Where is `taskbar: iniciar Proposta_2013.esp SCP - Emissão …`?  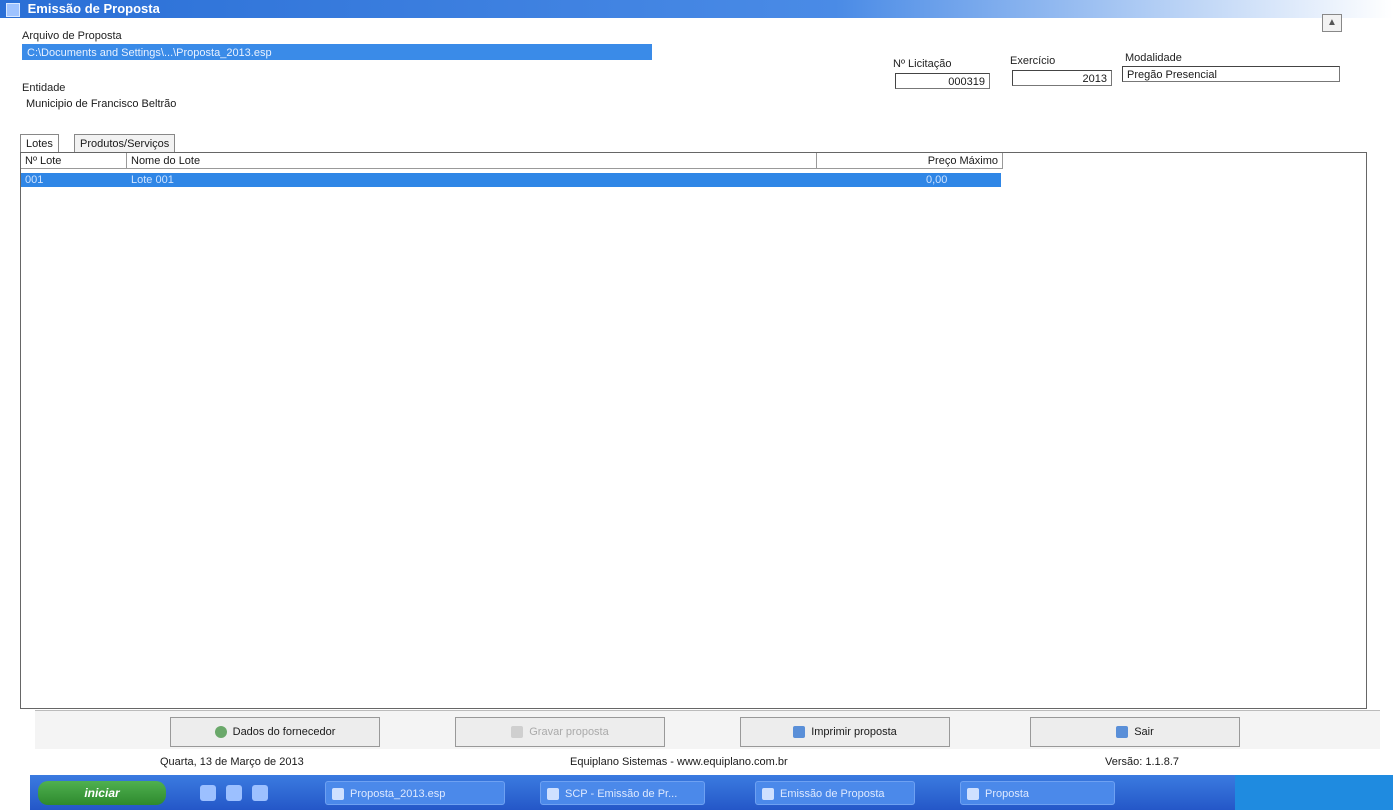 taskbar: iniciar Proposta_2013.esp SCP - Emissão … is located at coordinates (711, 792).